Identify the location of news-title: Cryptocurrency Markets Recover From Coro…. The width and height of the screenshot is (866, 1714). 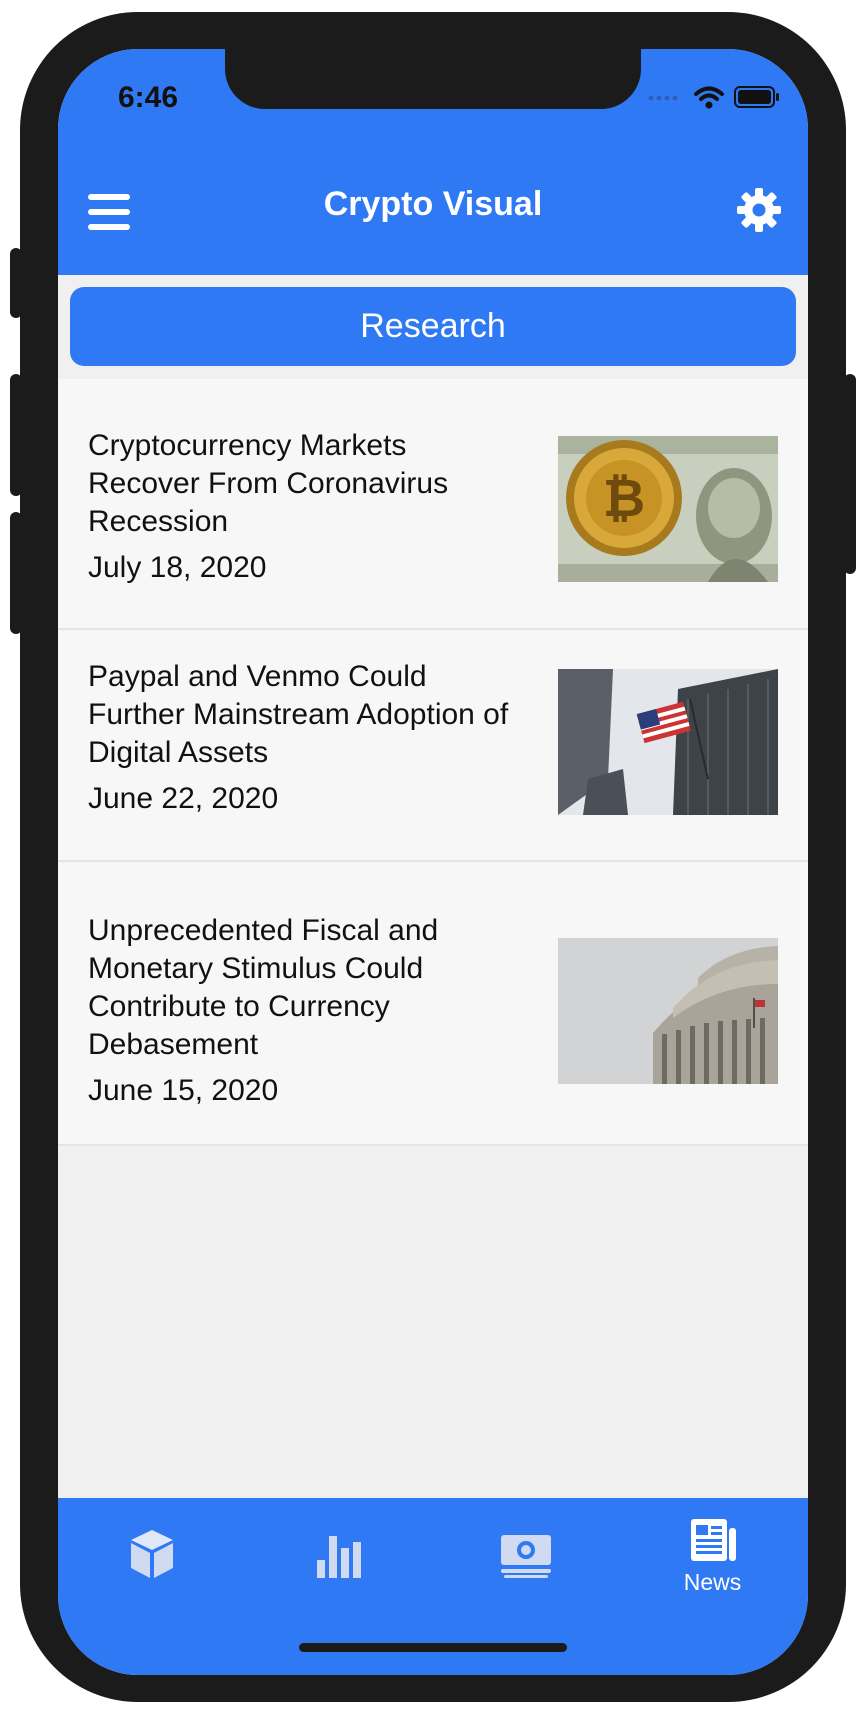
(268, 483).